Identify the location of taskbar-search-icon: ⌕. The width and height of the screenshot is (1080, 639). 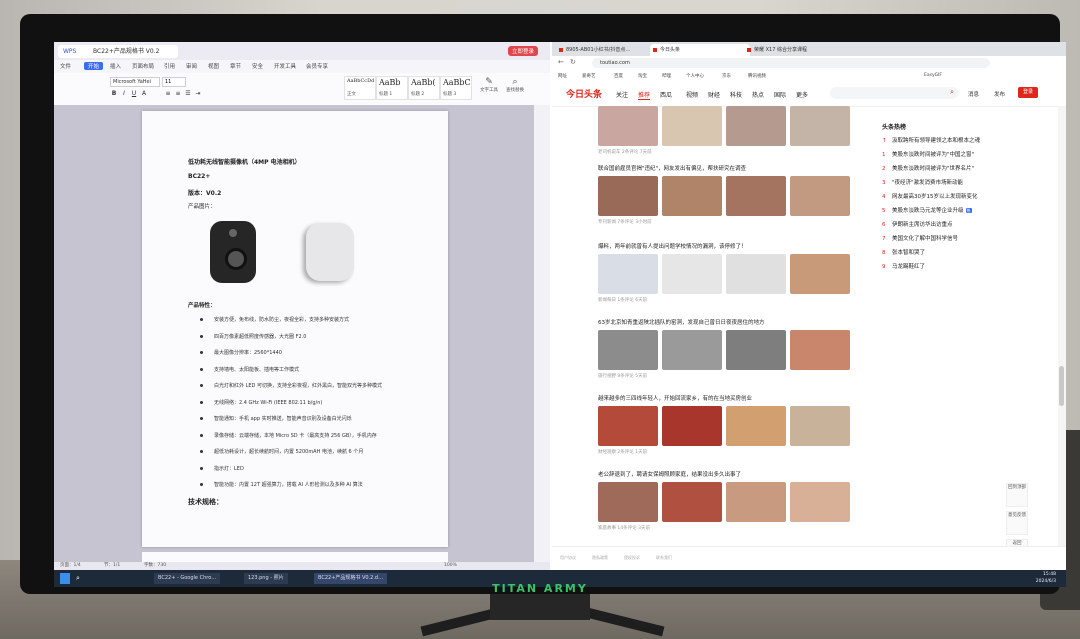
(81, 578).